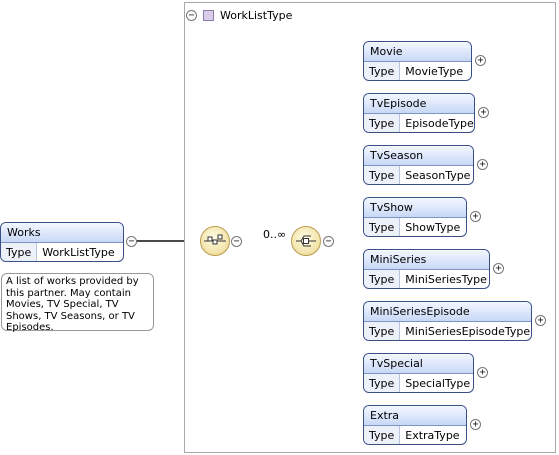  I want to click on type-value: ShowType, so click(433, 227).